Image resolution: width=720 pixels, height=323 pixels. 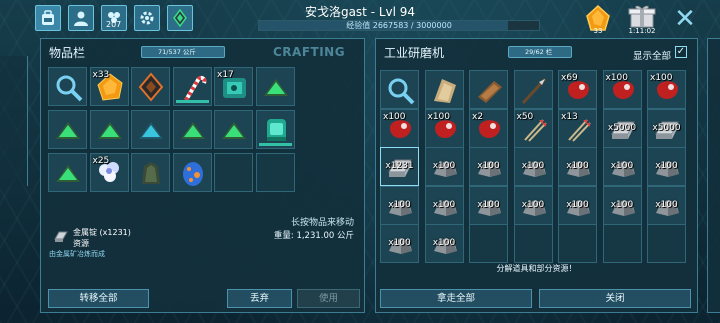 I want to click on inventory-slot: x1231, so click(x=399, y=166).